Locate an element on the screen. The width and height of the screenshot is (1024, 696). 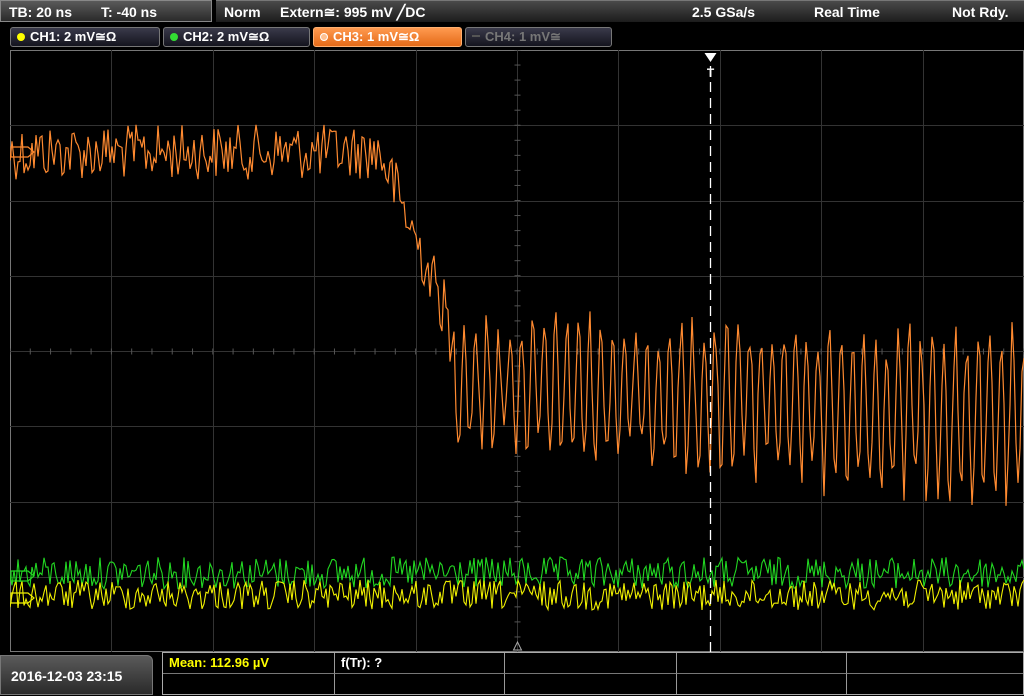
trigger-mode: Norm is located at coordinates (242, 12).